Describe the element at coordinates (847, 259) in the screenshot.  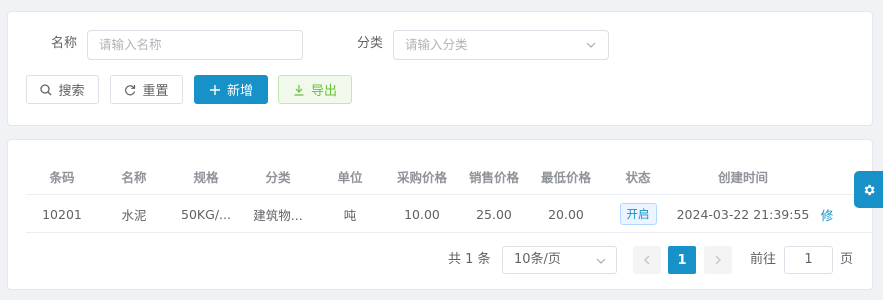
I see `page-suffix: 页` at that location.